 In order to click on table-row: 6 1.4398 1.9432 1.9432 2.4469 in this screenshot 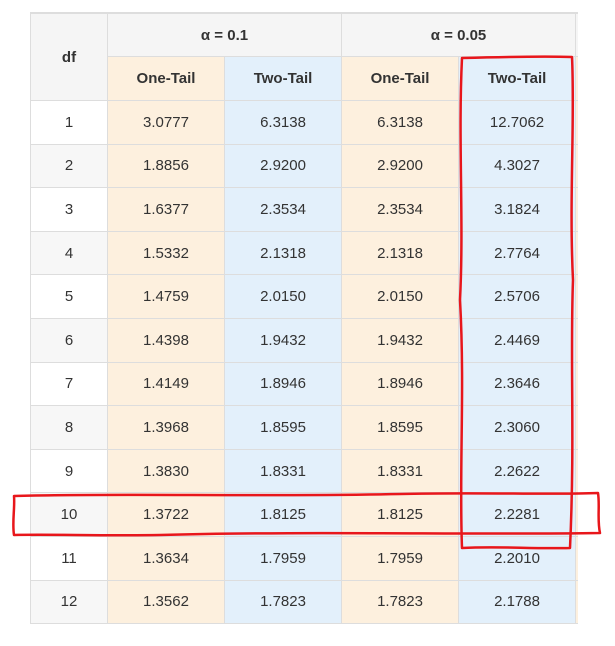, I will do `click(304, 340)`.